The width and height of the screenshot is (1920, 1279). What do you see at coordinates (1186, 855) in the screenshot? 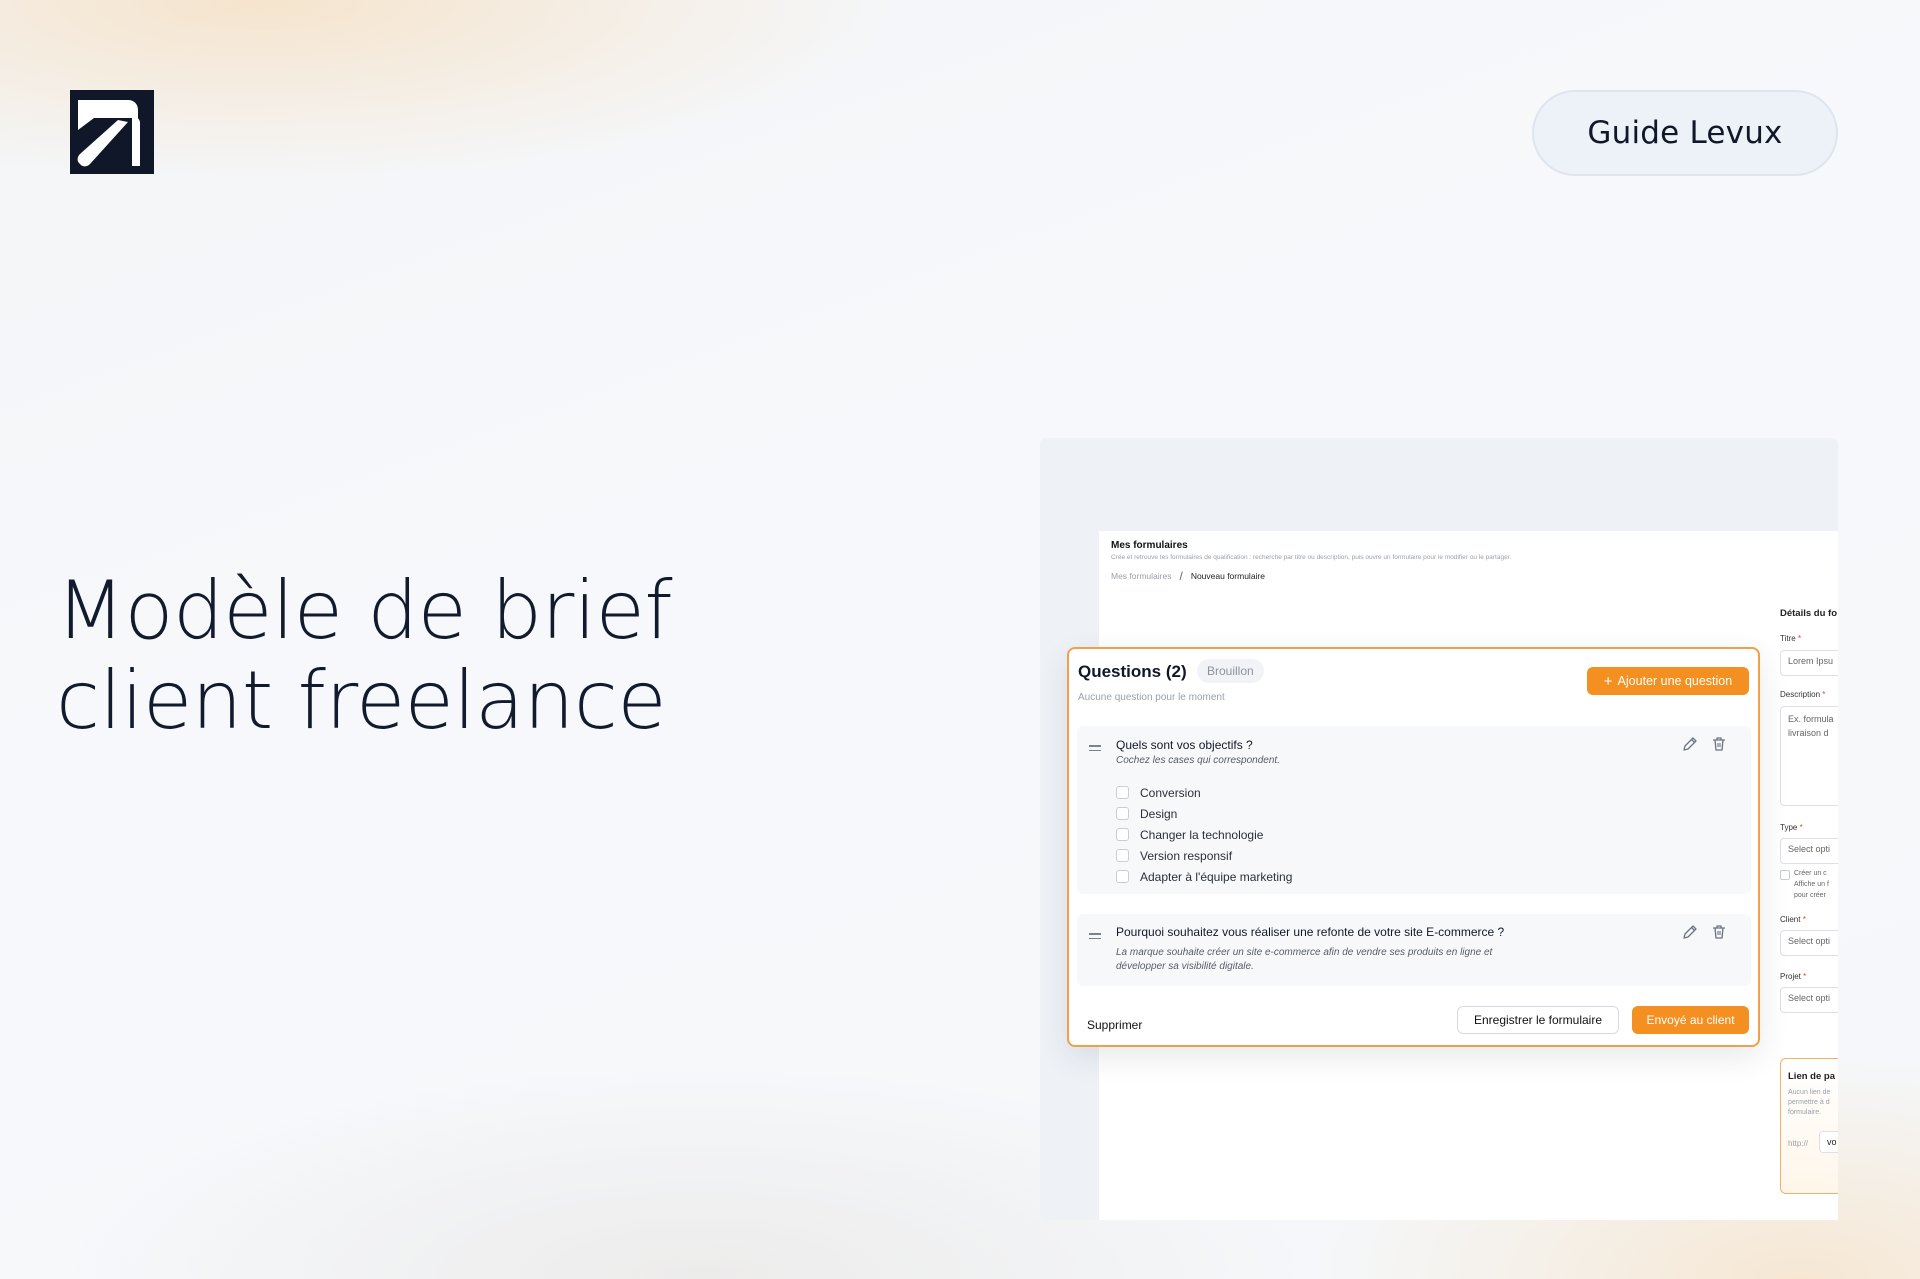
I see `option-label: Version responsif` at bounding box center [1186, 855].